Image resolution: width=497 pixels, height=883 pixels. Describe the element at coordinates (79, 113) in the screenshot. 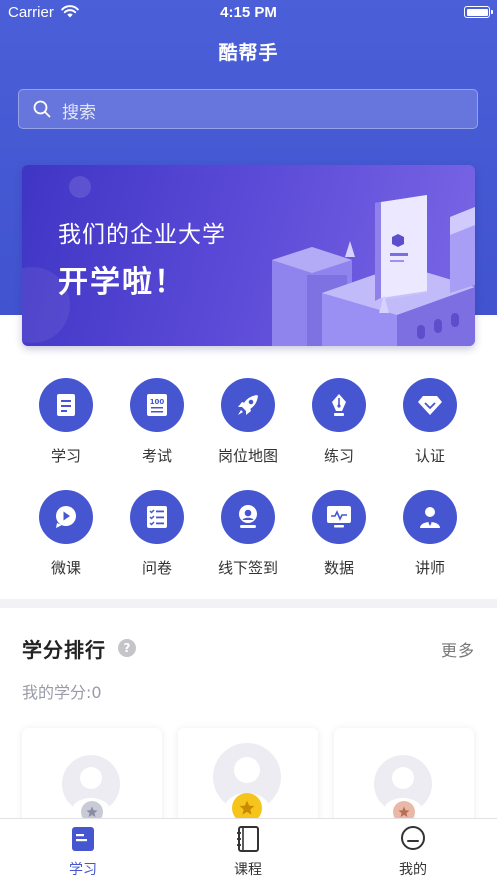

I see `search-placeholder: 搜索` at that location.